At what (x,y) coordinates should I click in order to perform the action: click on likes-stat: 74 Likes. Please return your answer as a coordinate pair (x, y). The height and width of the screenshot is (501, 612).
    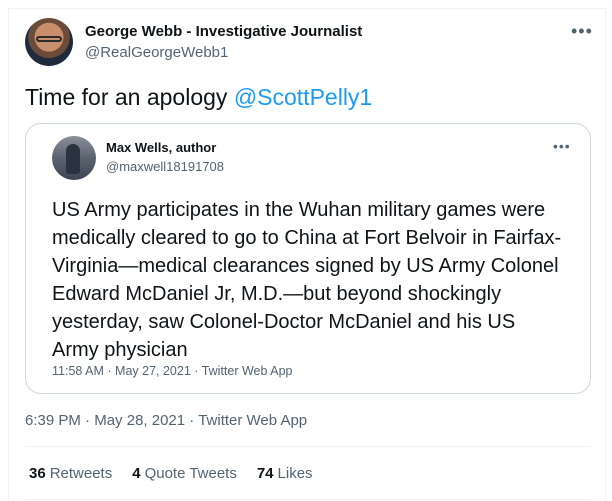
    Looking at the image, I should click on (285, 473).